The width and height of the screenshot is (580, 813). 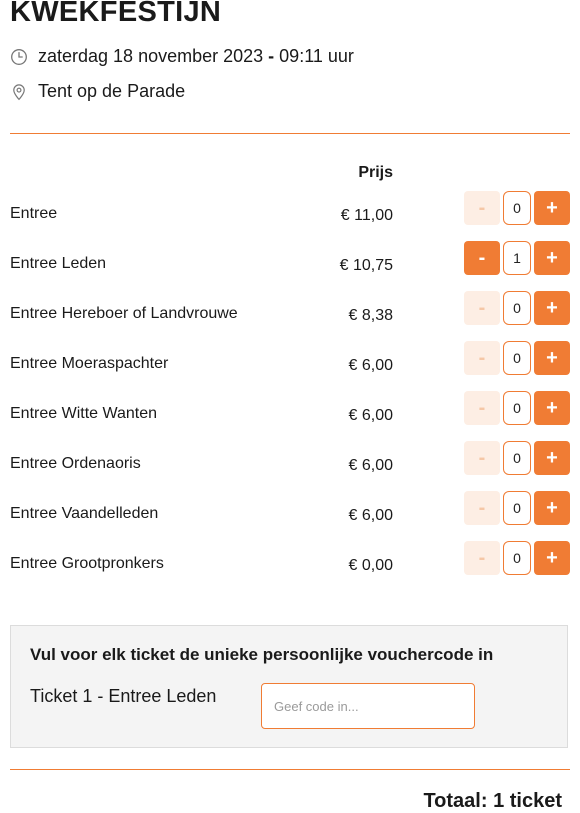 I want to click on ticket-name: Entree Grootpronkers, so click(x=87, y=563).